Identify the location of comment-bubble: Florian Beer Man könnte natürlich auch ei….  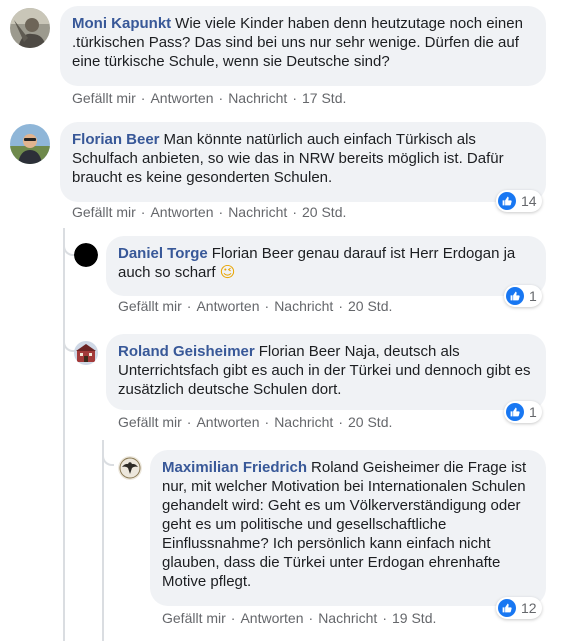
(303, 162).